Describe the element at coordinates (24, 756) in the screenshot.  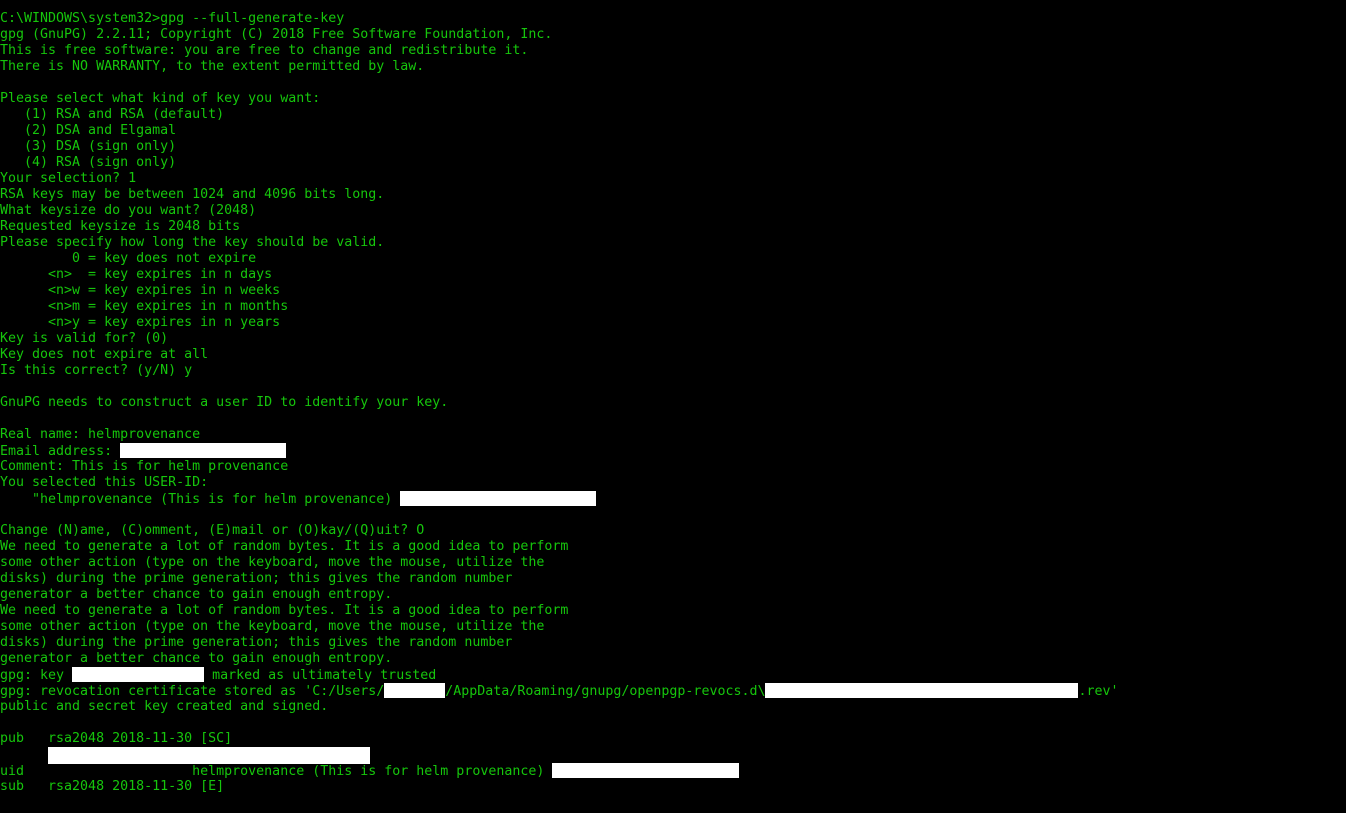
I see `line-text-prefix` at that location.